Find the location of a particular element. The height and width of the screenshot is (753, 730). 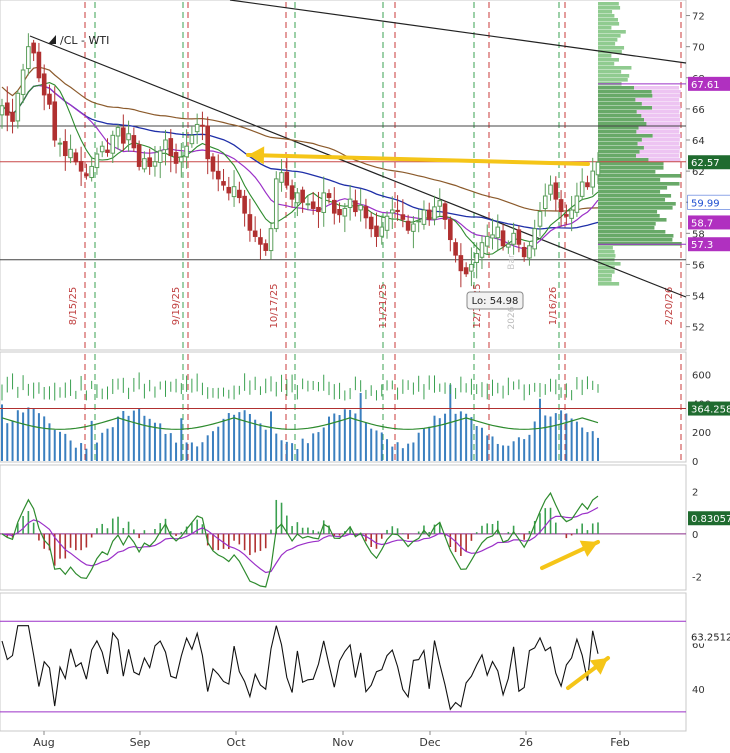

event-date-label: 10/17/25 is located at coordinates (274, 306).